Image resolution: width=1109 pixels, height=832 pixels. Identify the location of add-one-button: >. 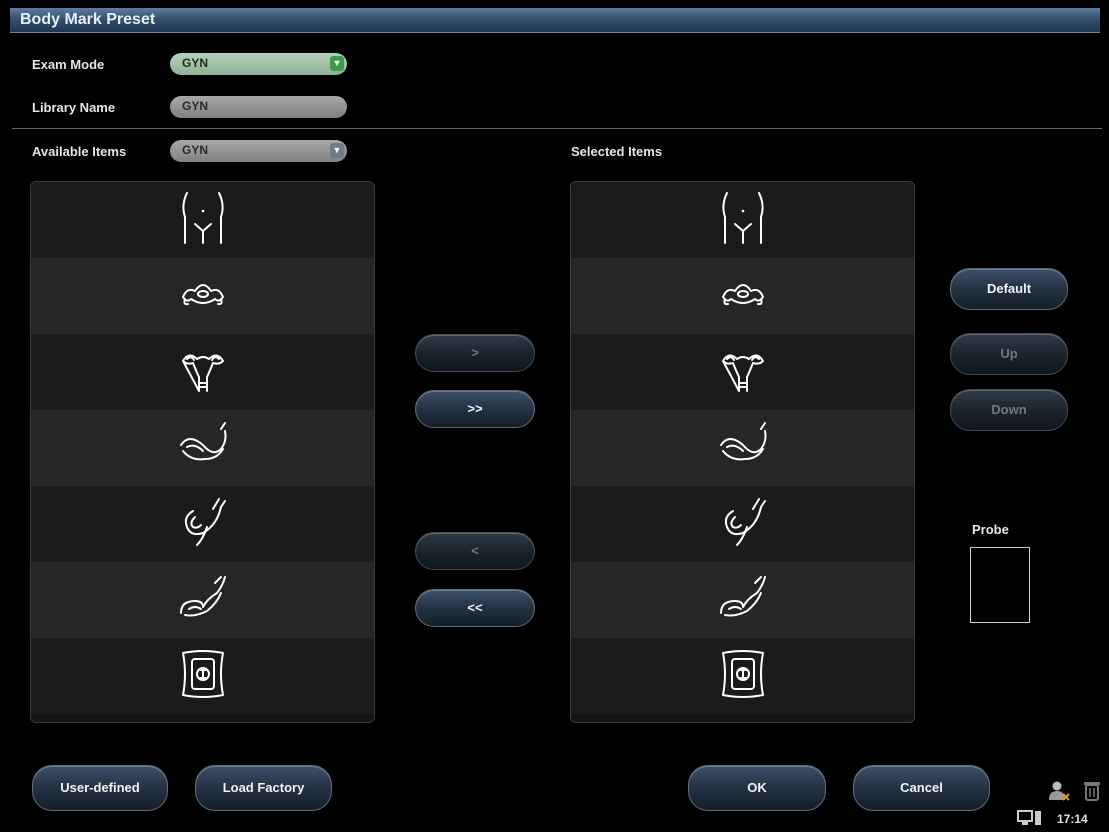
(475, 353).